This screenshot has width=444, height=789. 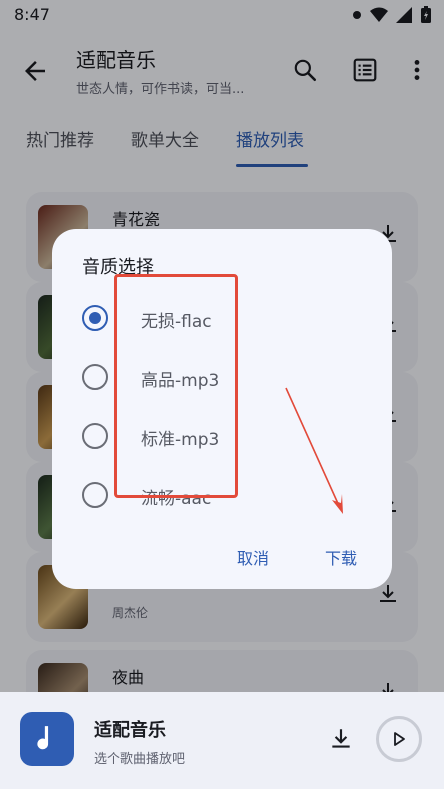 I want to click on annotation-highlight-box, so click(x=176, y=386).